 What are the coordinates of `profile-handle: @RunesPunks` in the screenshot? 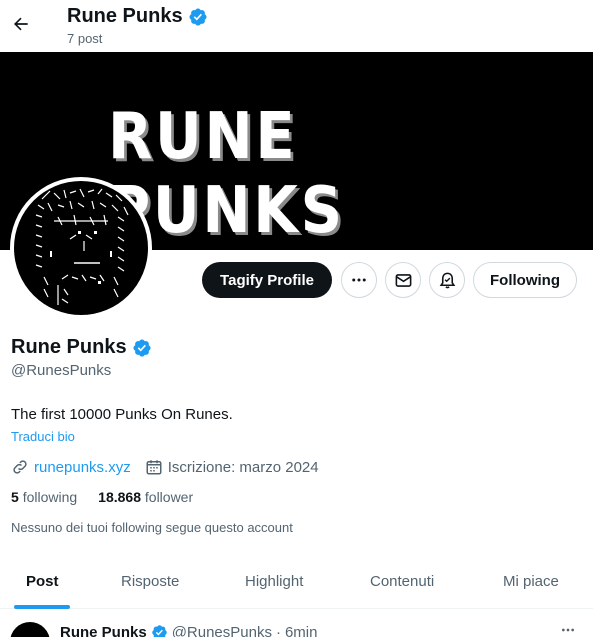 It's located at (61, 370).